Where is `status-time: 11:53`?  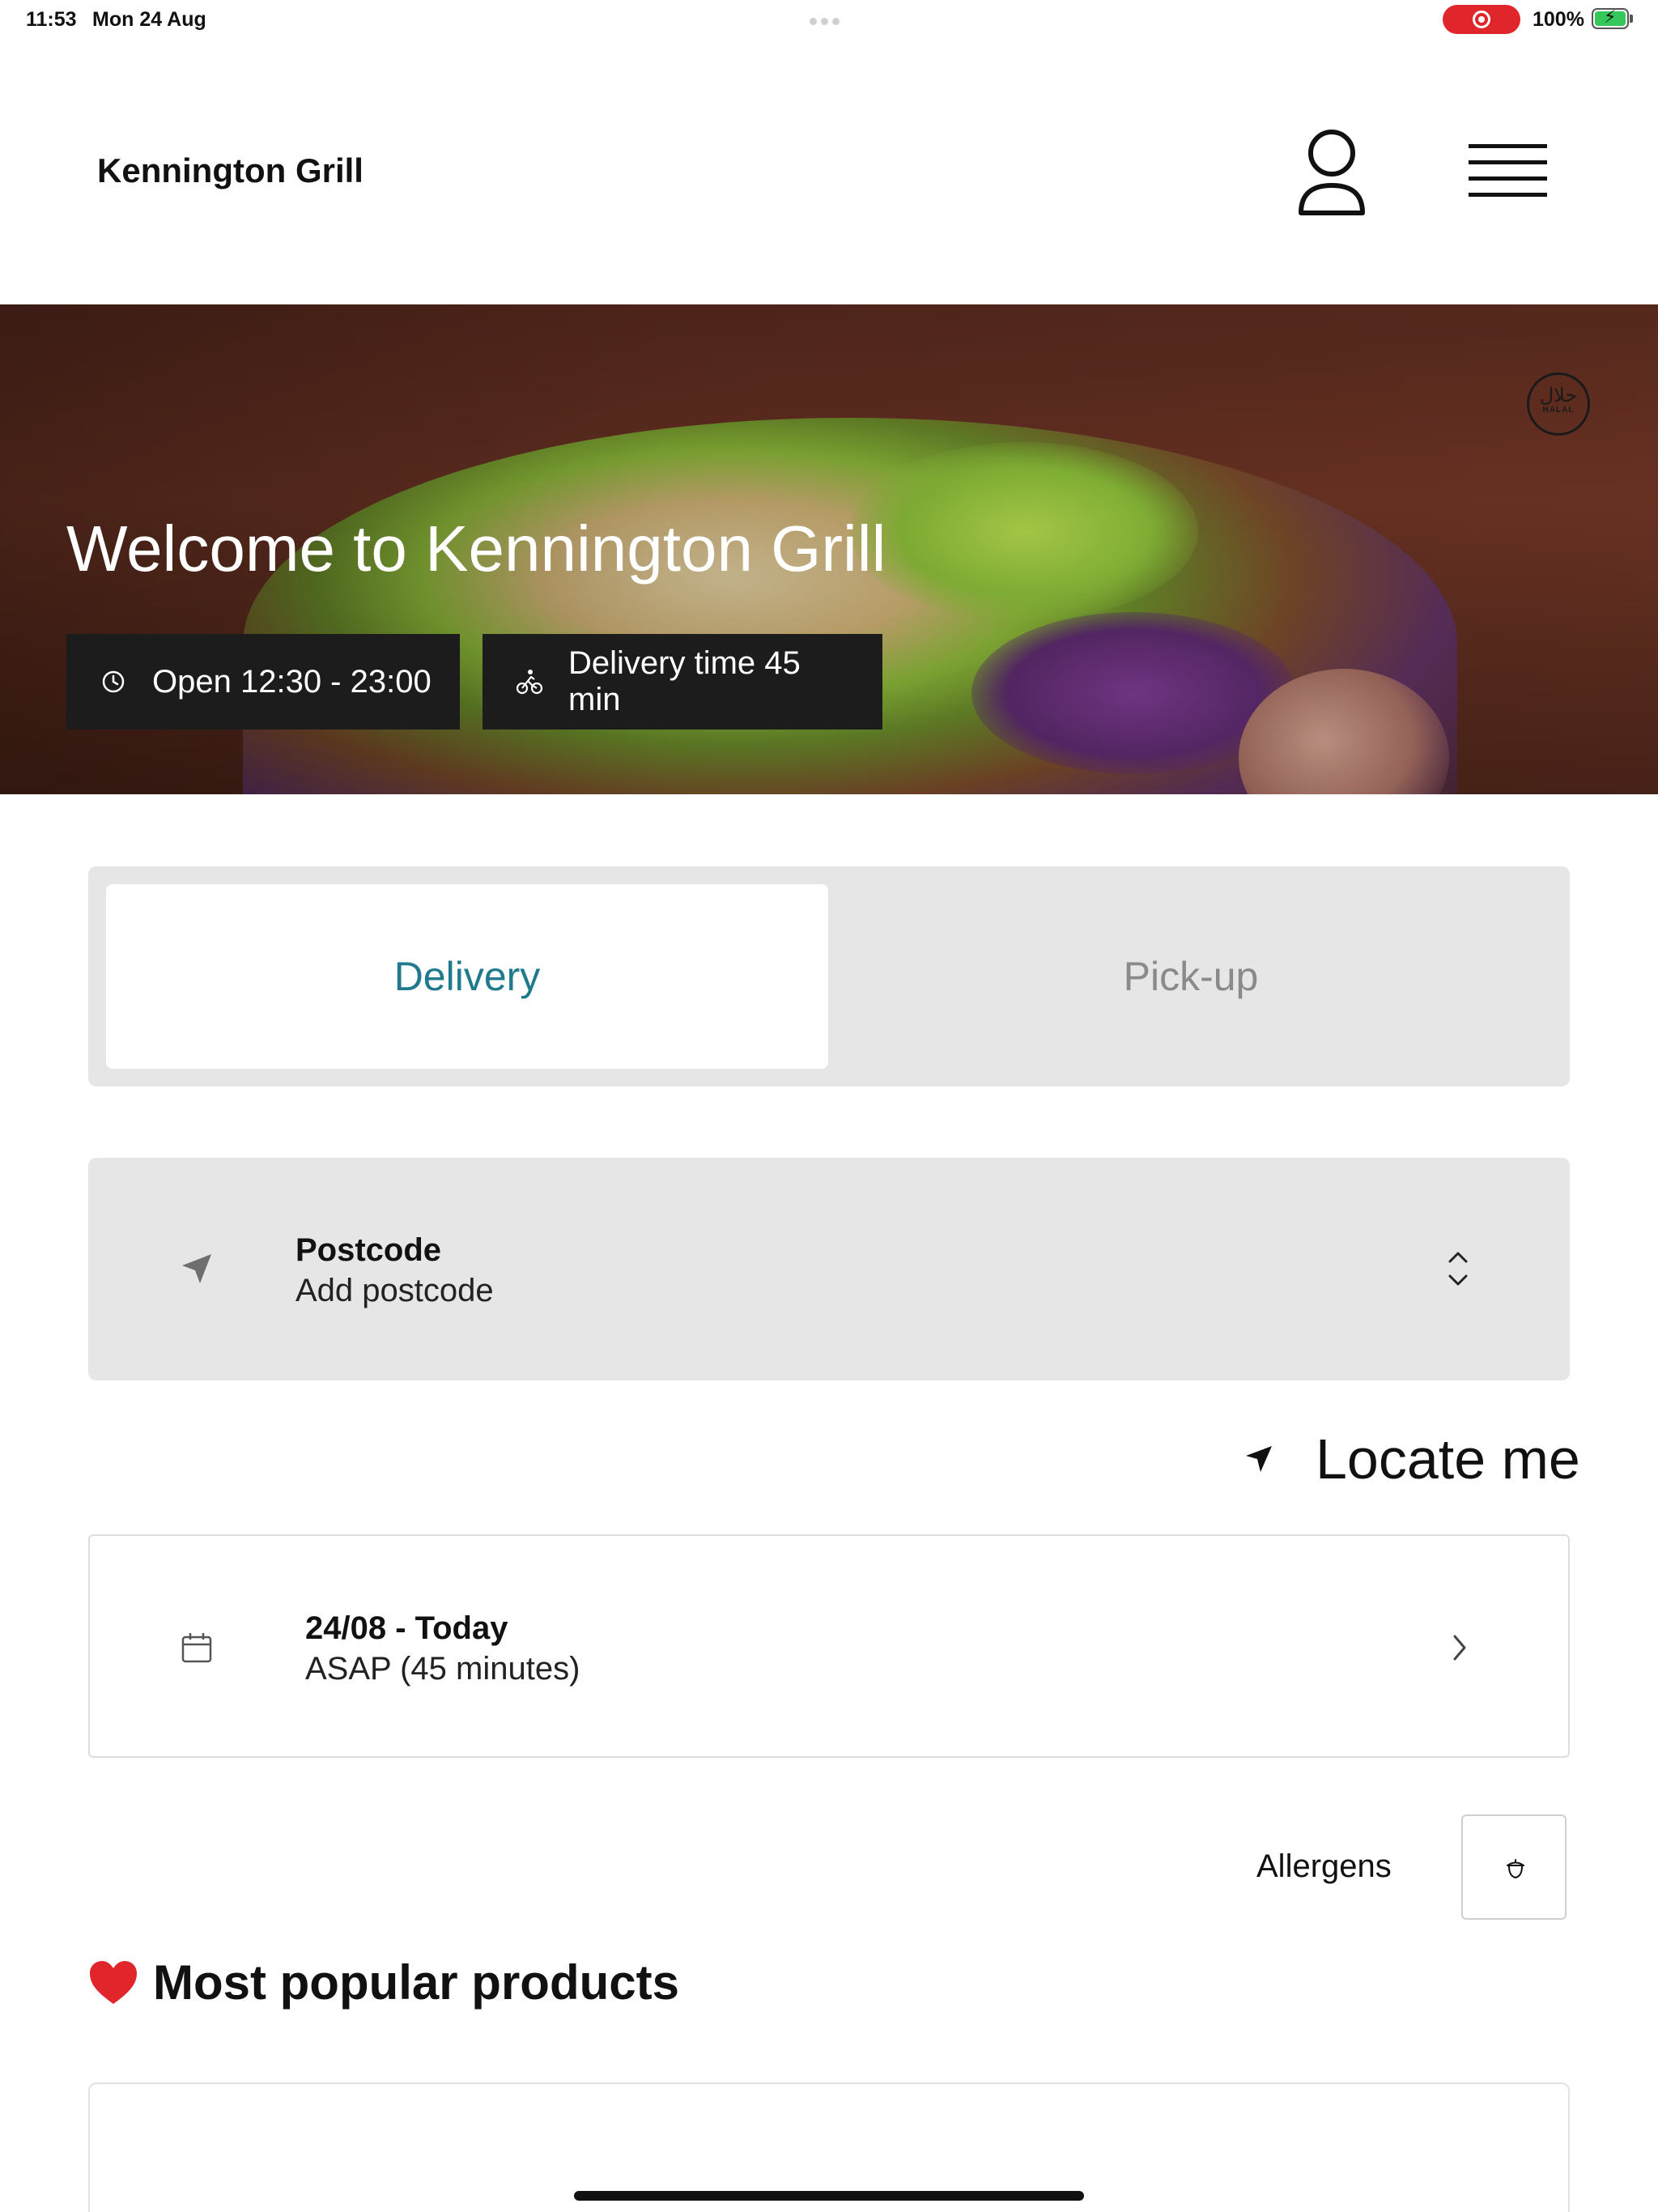 status-time: 11:53 is located at coordinates (51, 19).